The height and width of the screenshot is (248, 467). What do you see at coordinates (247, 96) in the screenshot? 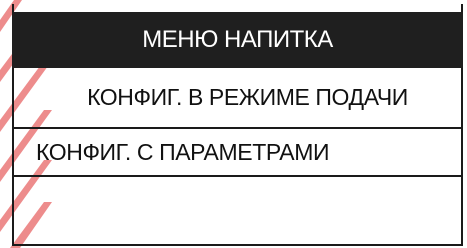
I see `menu-item-label: КОНФИГ. В РЕЖИМЕ ПОДАЧИ` at bounding box center [247, 96].